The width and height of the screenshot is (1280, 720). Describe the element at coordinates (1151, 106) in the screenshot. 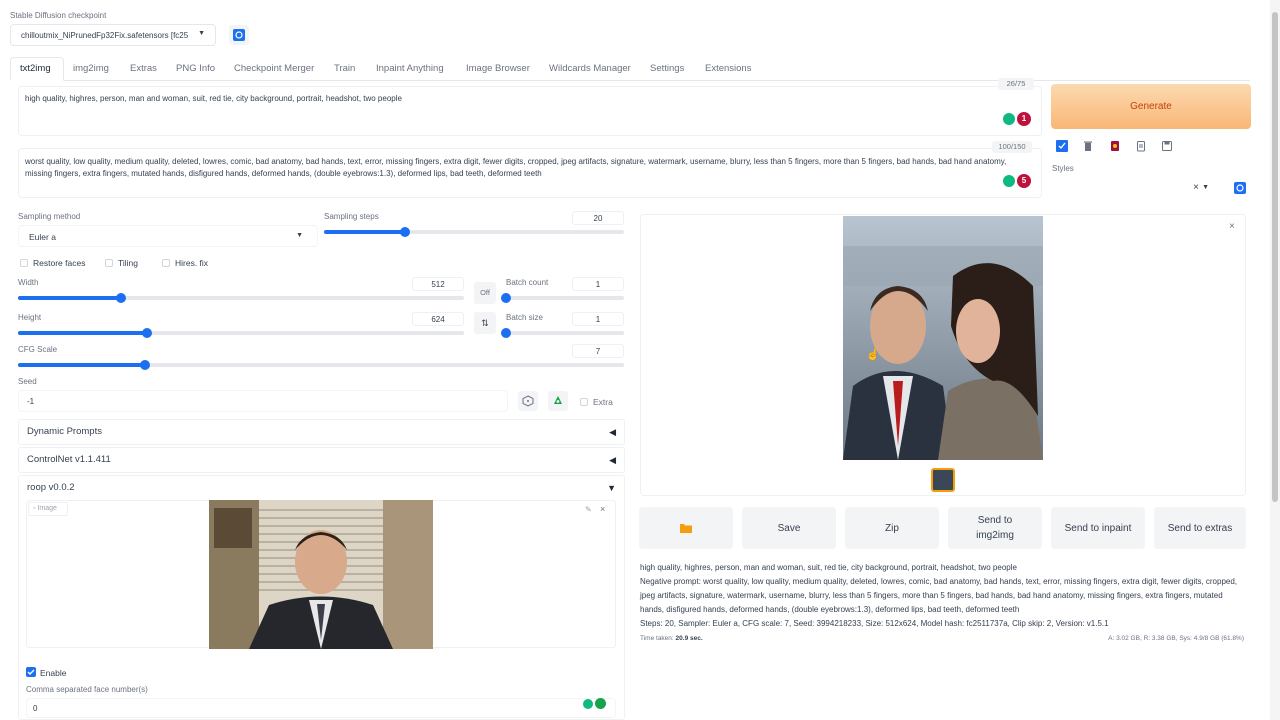

I see `generate-button: Generate` at that location.